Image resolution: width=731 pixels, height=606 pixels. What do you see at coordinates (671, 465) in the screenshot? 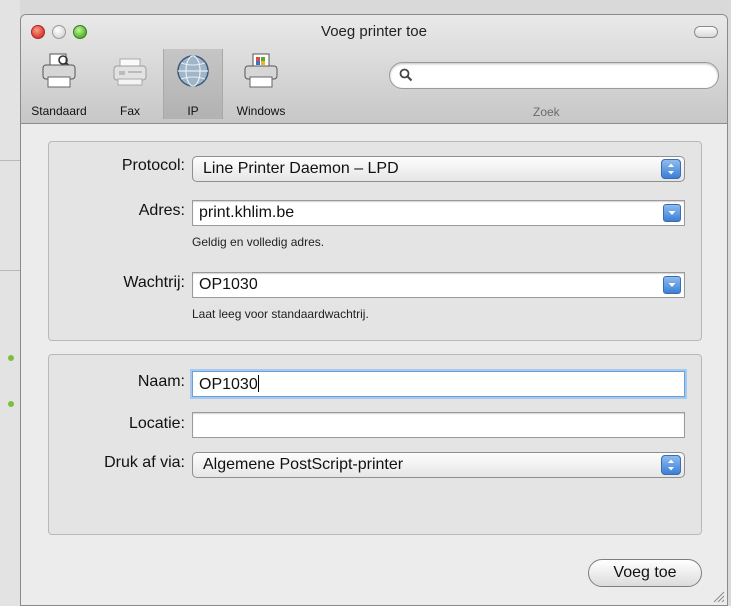
I see `print-via-stepper-icon` at bounding box center [671, 465].